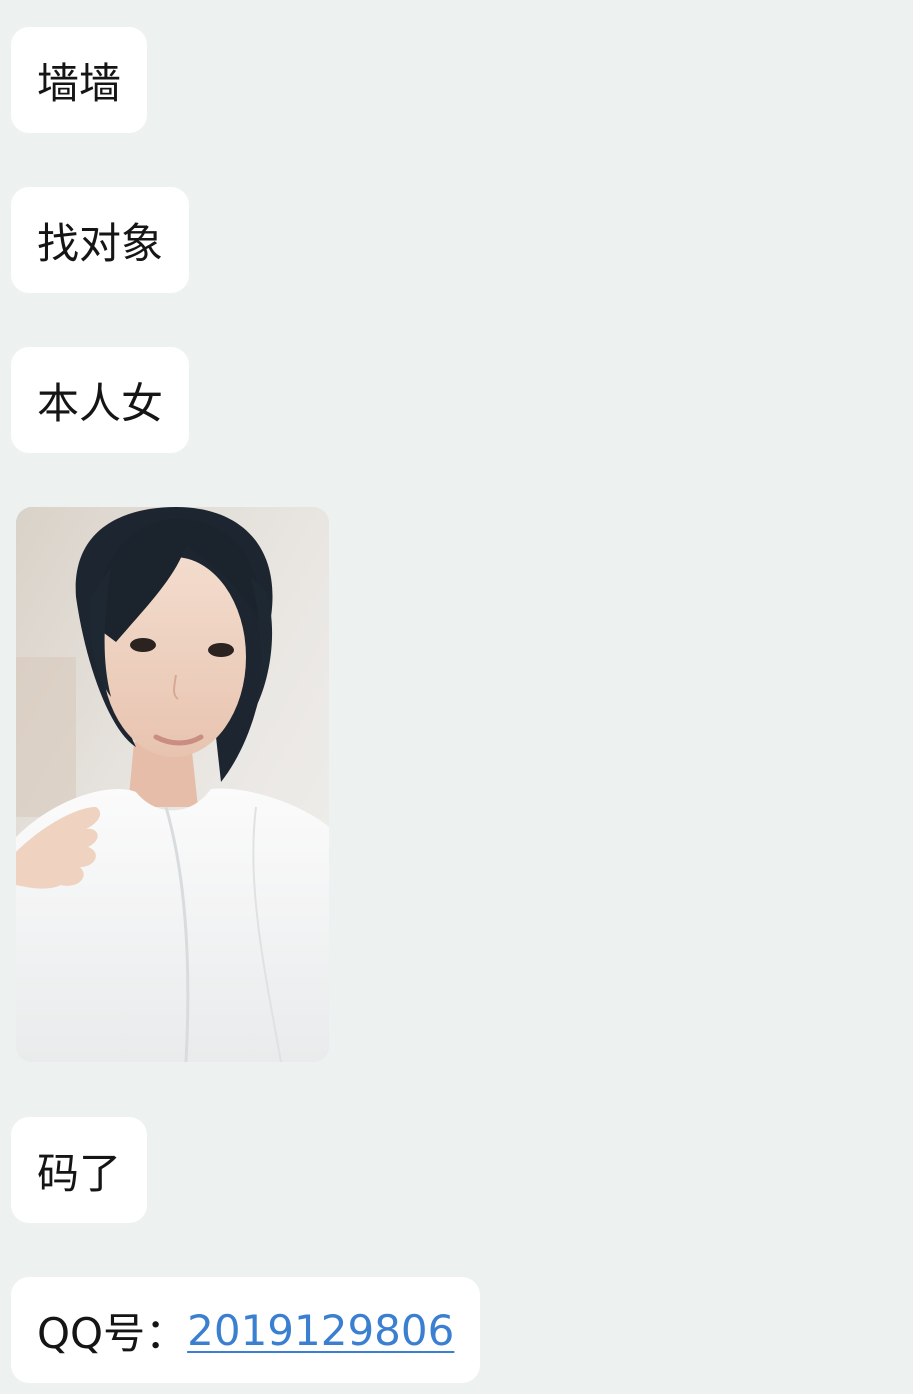  What do you see at coordinates (79, 1173) in the screenshot?
I see `message-text: 码了` at bounding box center [79, 1173].